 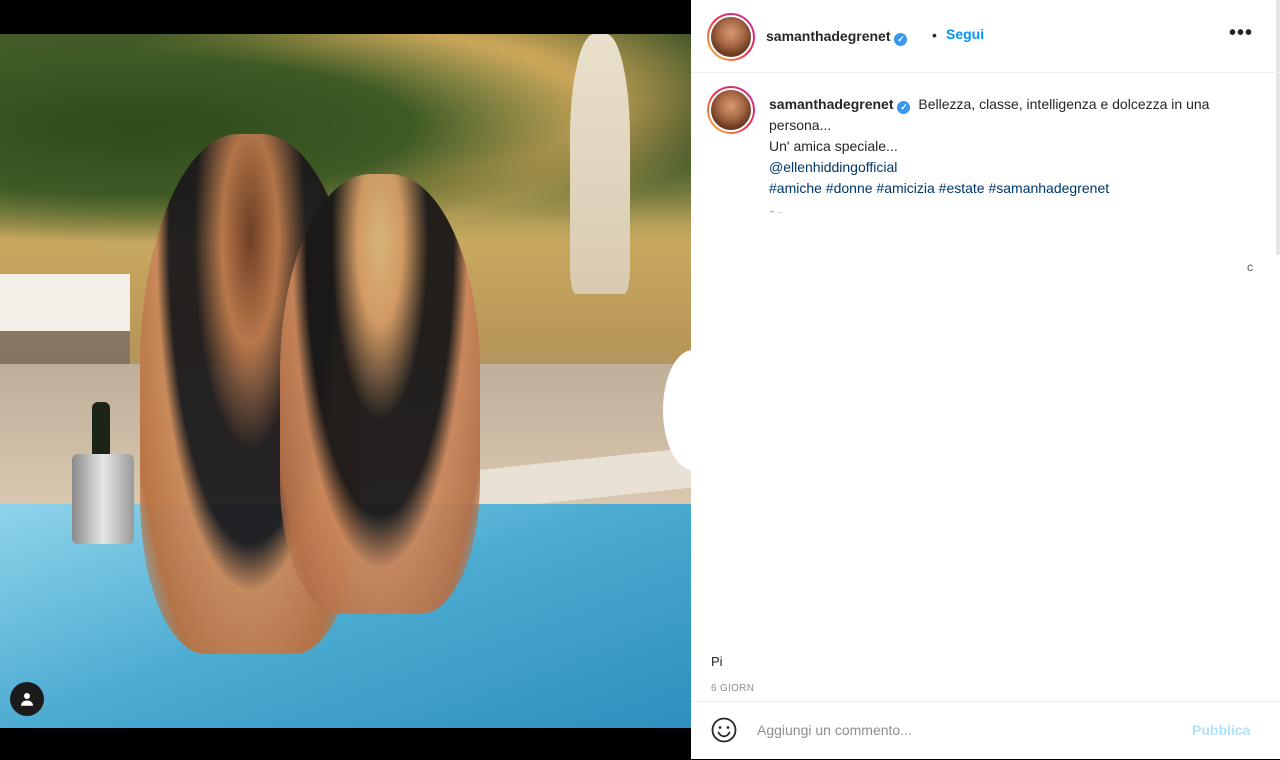 What do you see at coordinates (1014, 167) in the screenshot?
I see `mention-link: @ellenhiddingofficial` at bounding box center [1014, 167].